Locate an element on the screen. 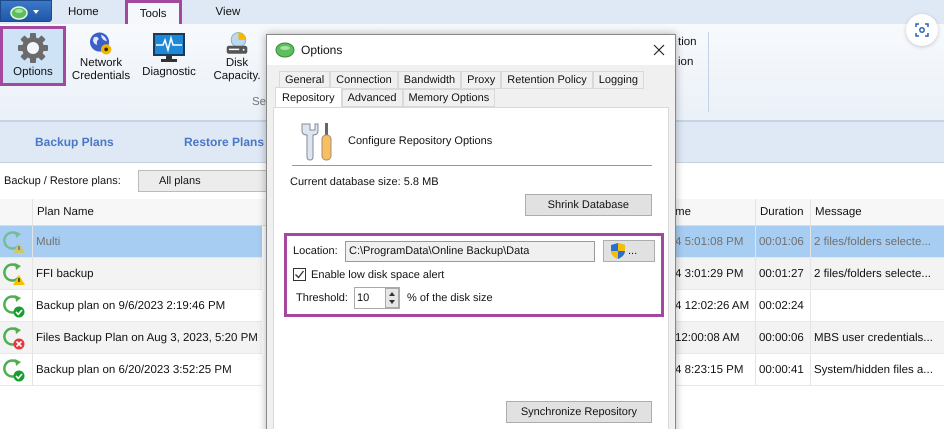  table-cell: 00:01:06 is located at coordinates (782, 241).